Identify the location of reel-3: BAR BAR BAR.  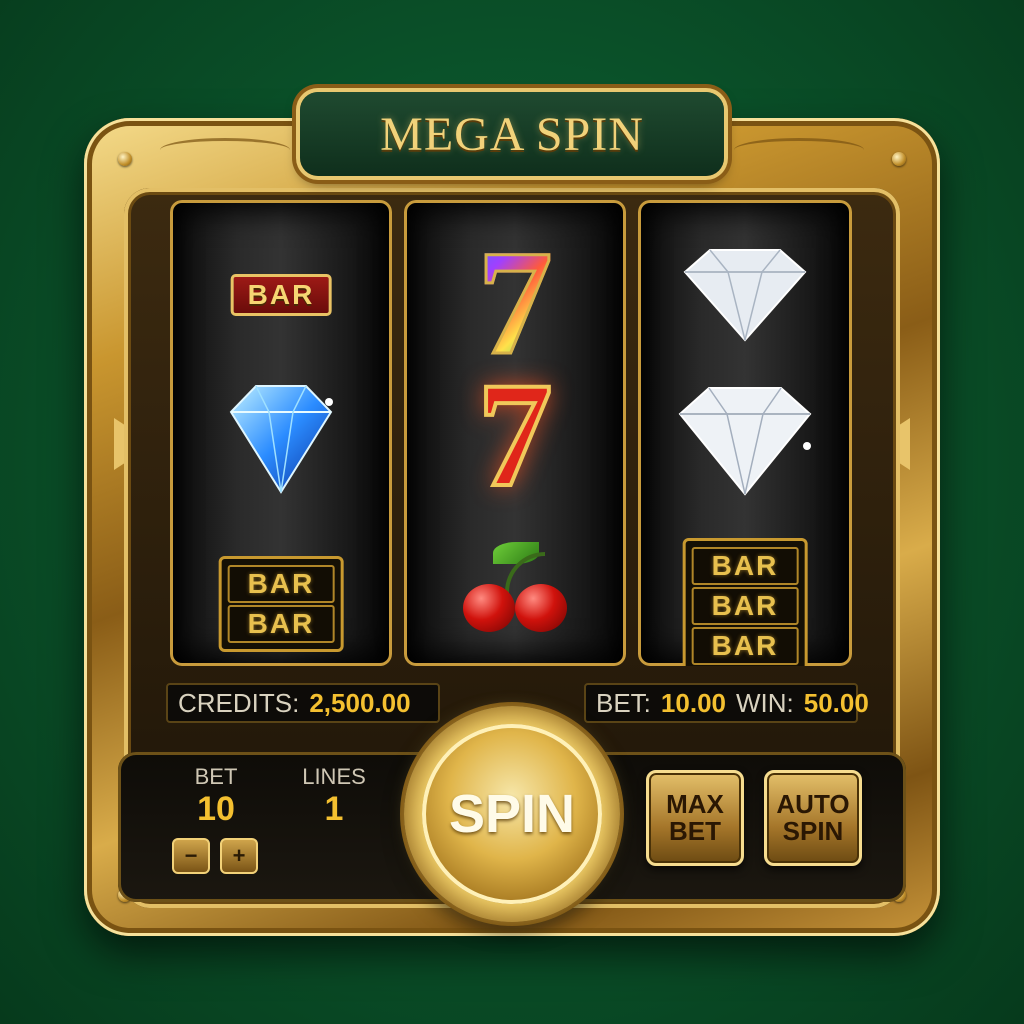
(745, 433).